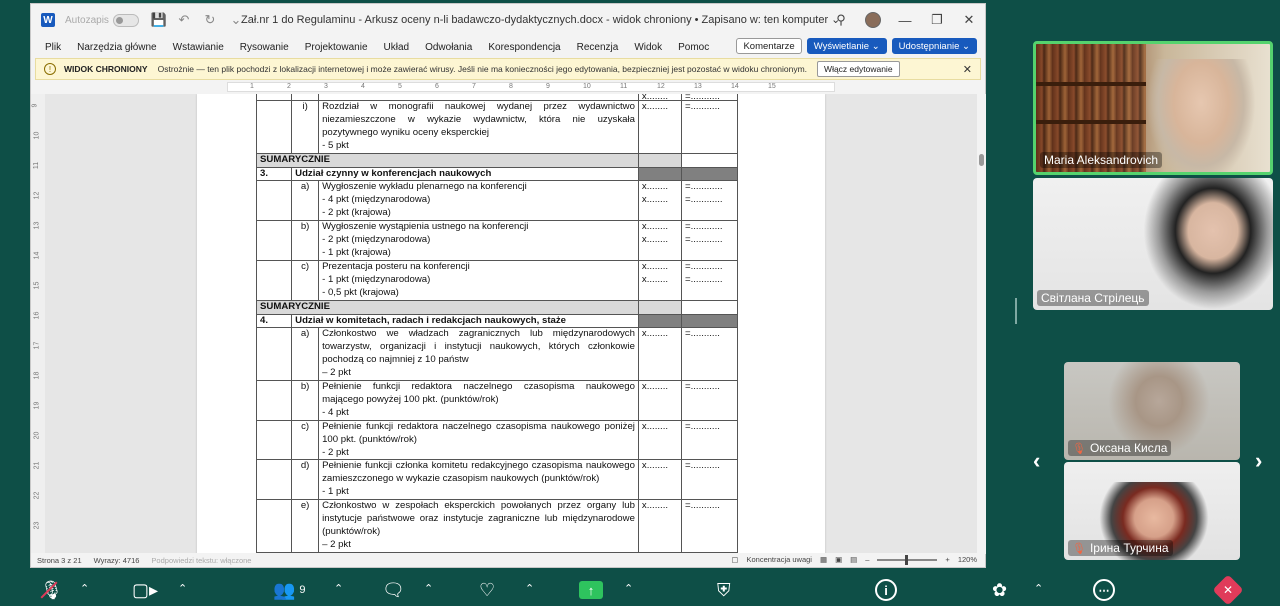 This screenshot has width=1280, height=606. What do you see at coordinates (1228, 590) in the screenshot?
I see `leave-call-button: ✕` at bounding box center [1228, 590].